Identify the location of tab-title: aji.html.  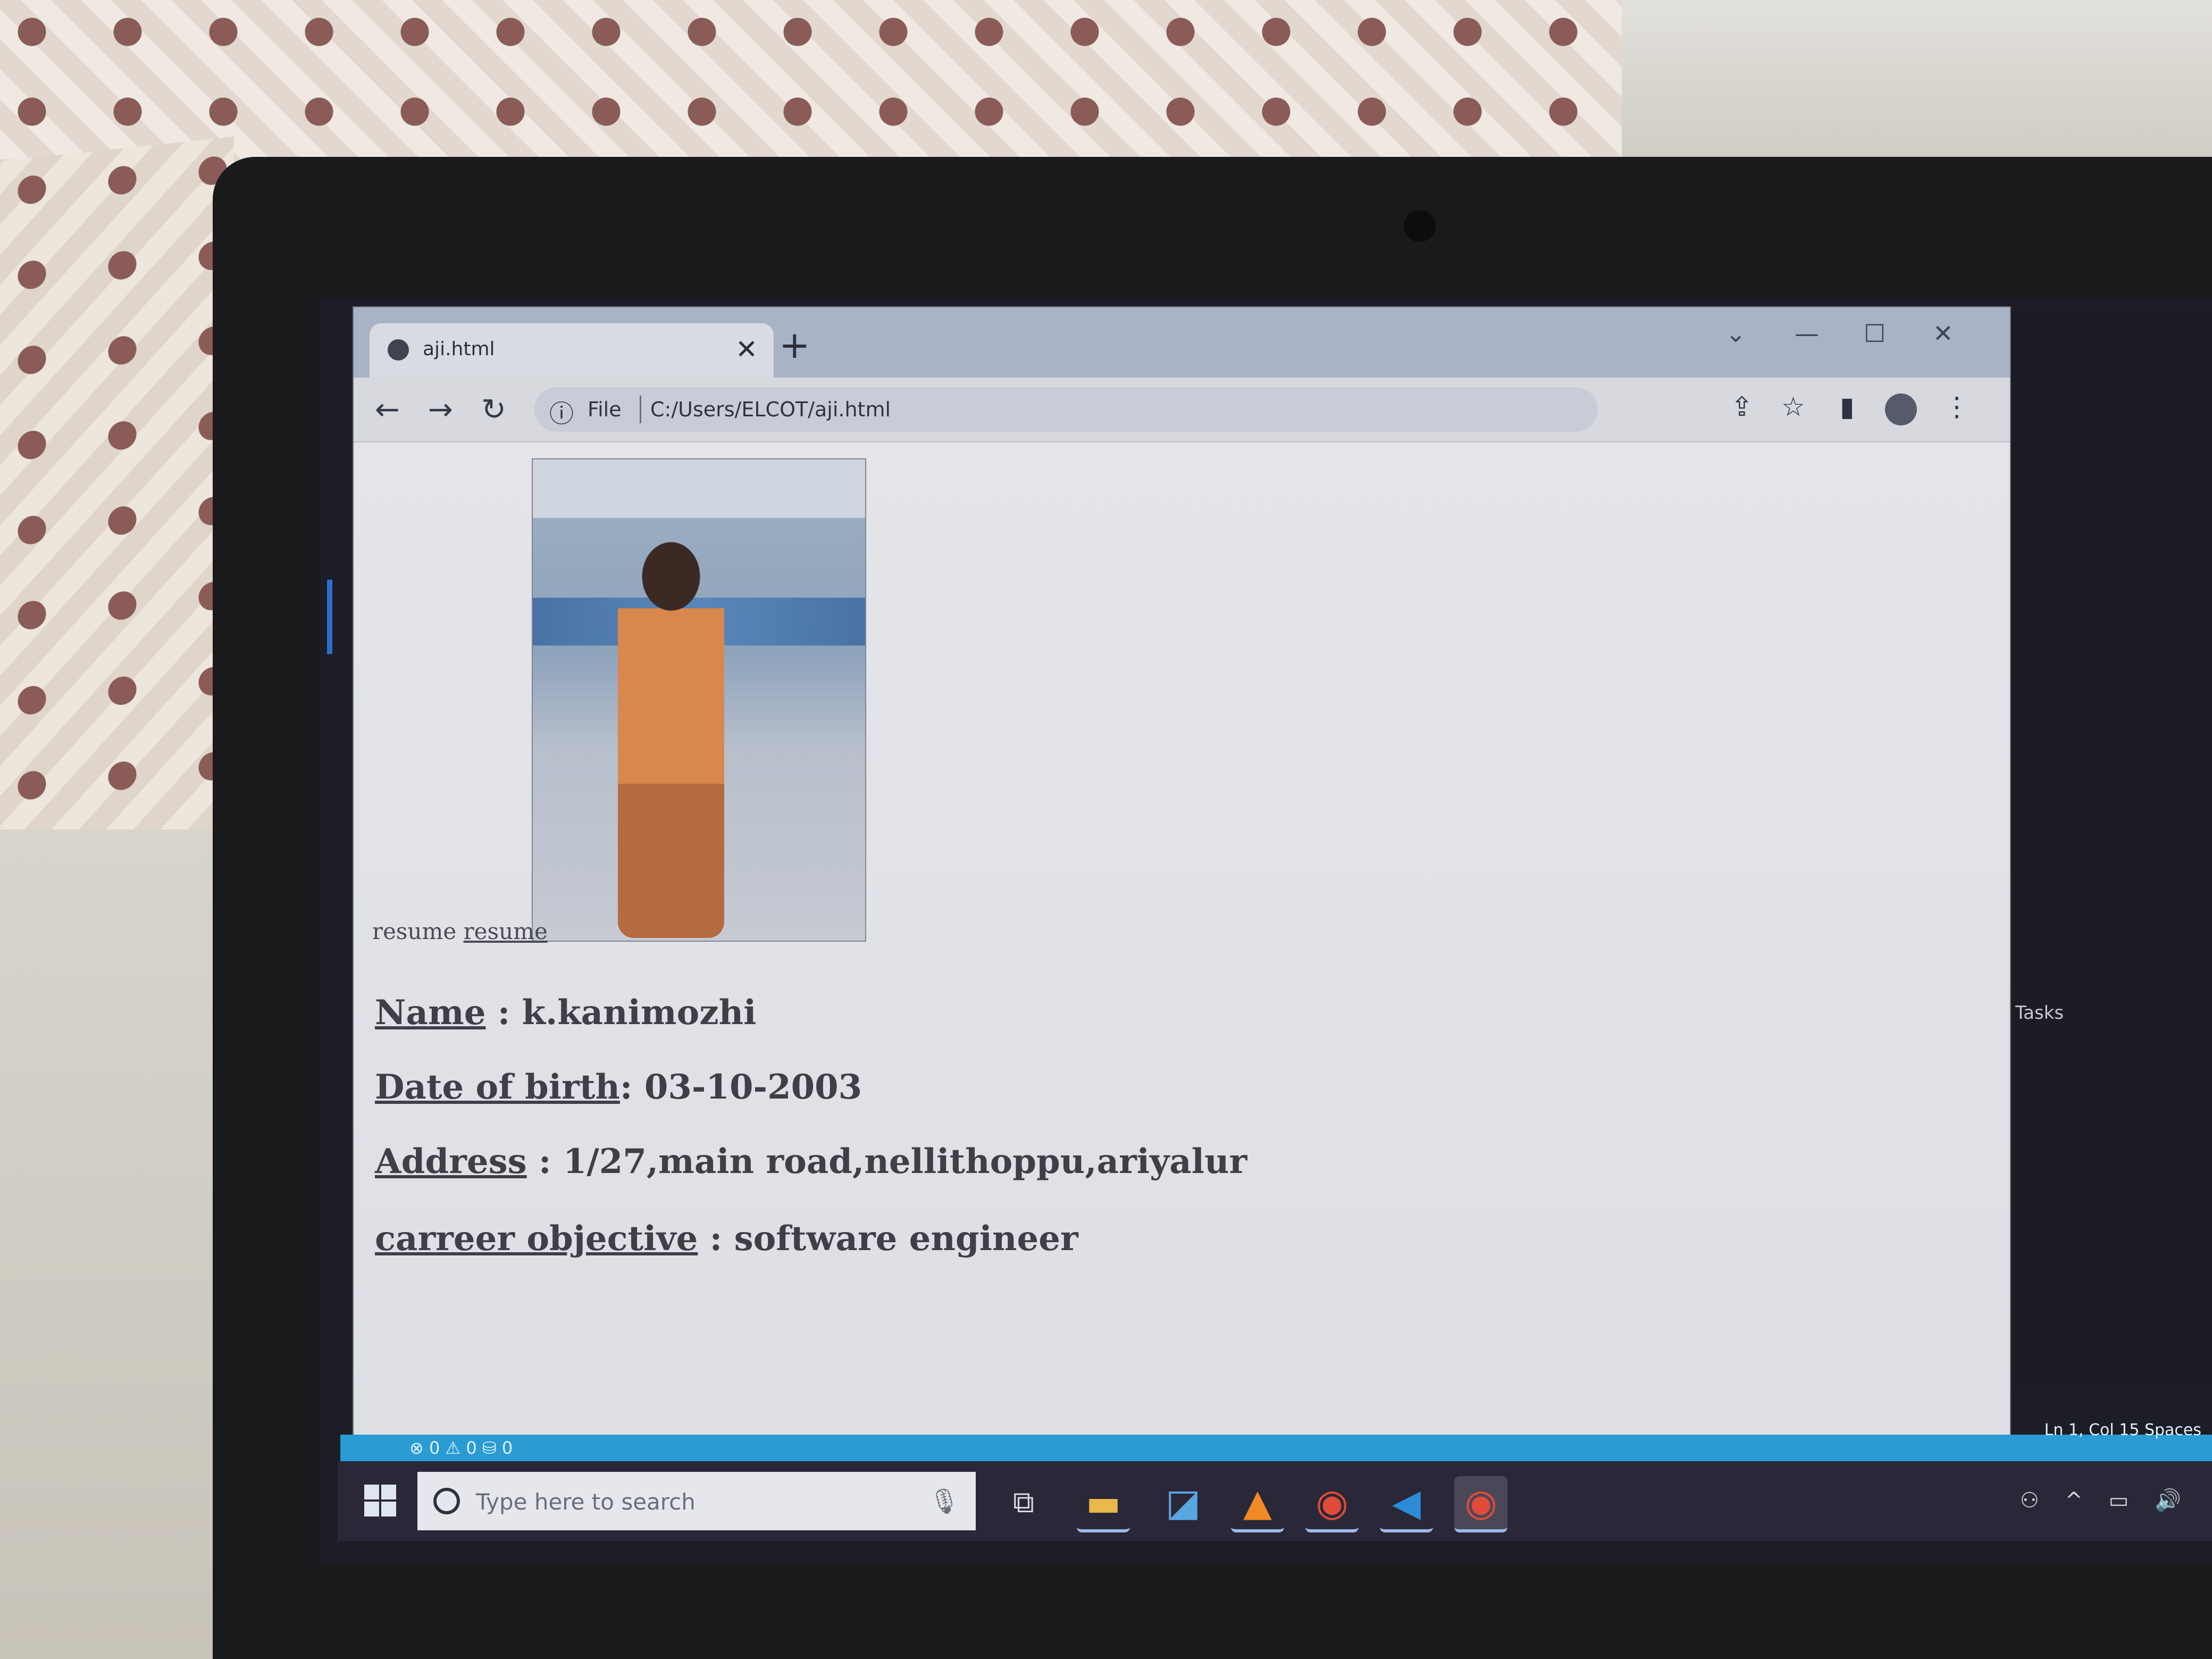
(459, 349).